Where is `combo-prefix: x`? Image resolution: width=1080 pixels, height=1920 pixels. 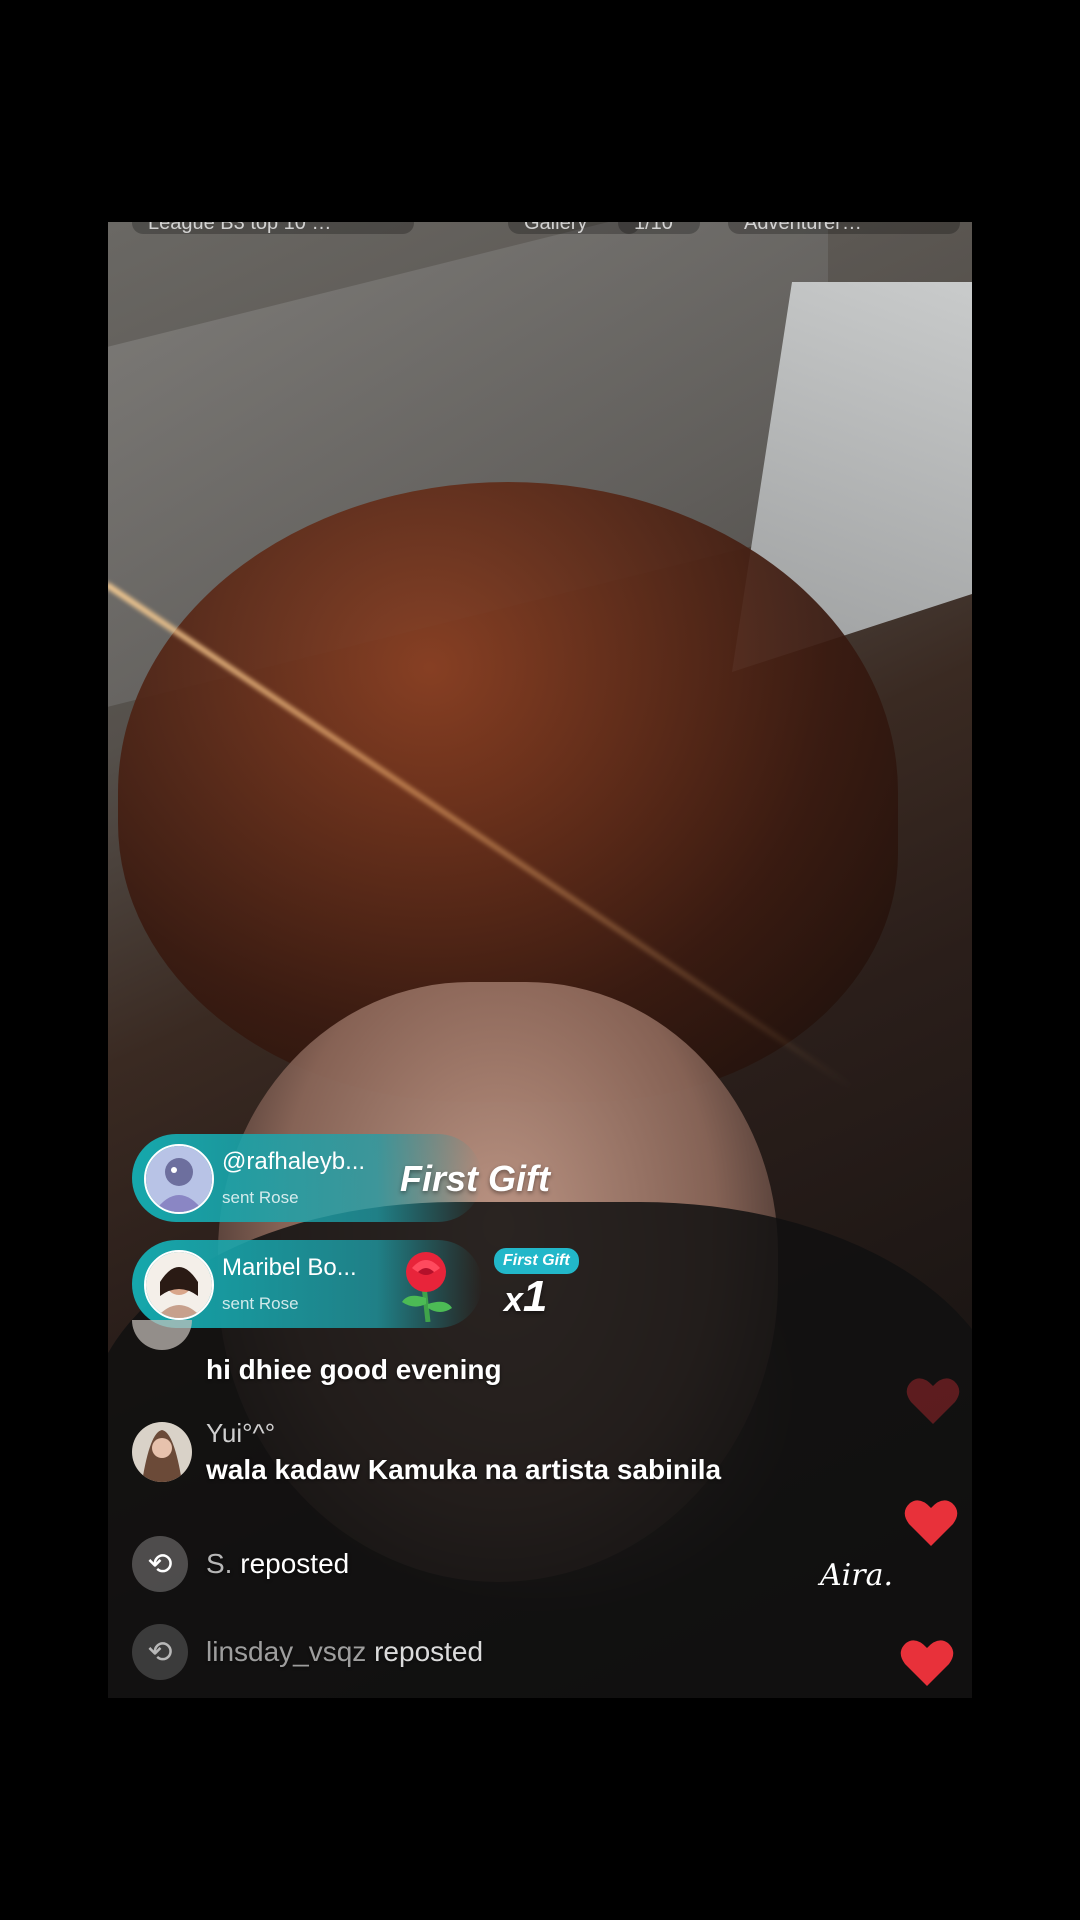
combo-prefix: x is located at coordinates (513, 1300).